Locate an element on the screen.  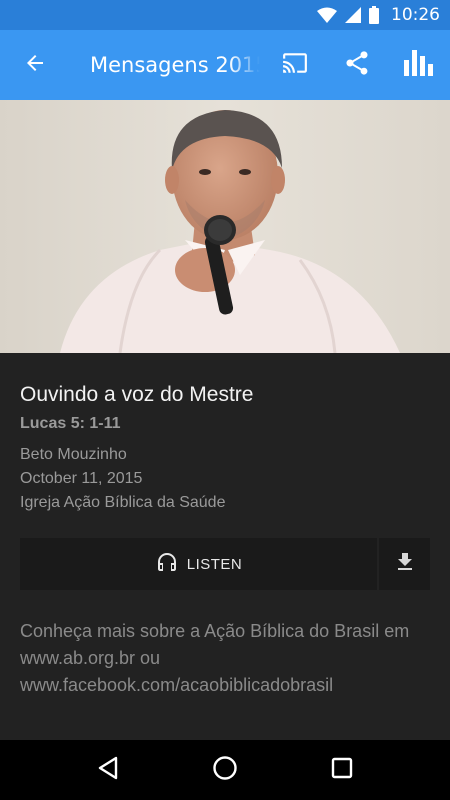
share-icon is located at coordinates (357, 65).